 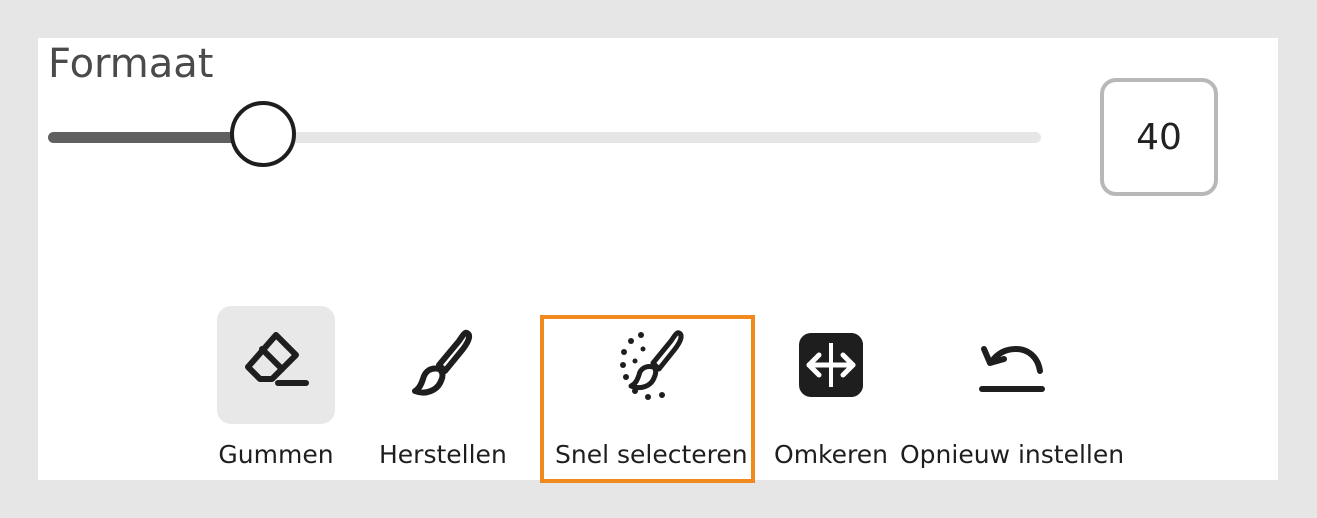 I want to click on tool-label: Omkeren, so click(x=831, y=454).